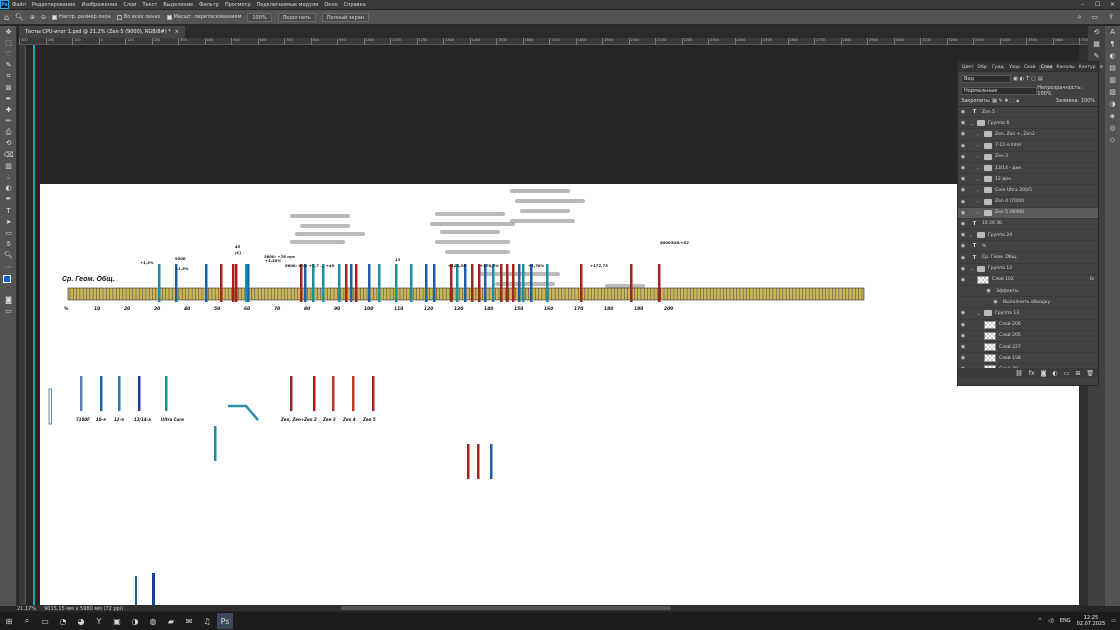 Image resolution: width=1120 pixels, height=630 pixels. Describe the element at coordinates (8, 53) in the screenshot. I see `lasso-tool-icon: ➰` at that location.